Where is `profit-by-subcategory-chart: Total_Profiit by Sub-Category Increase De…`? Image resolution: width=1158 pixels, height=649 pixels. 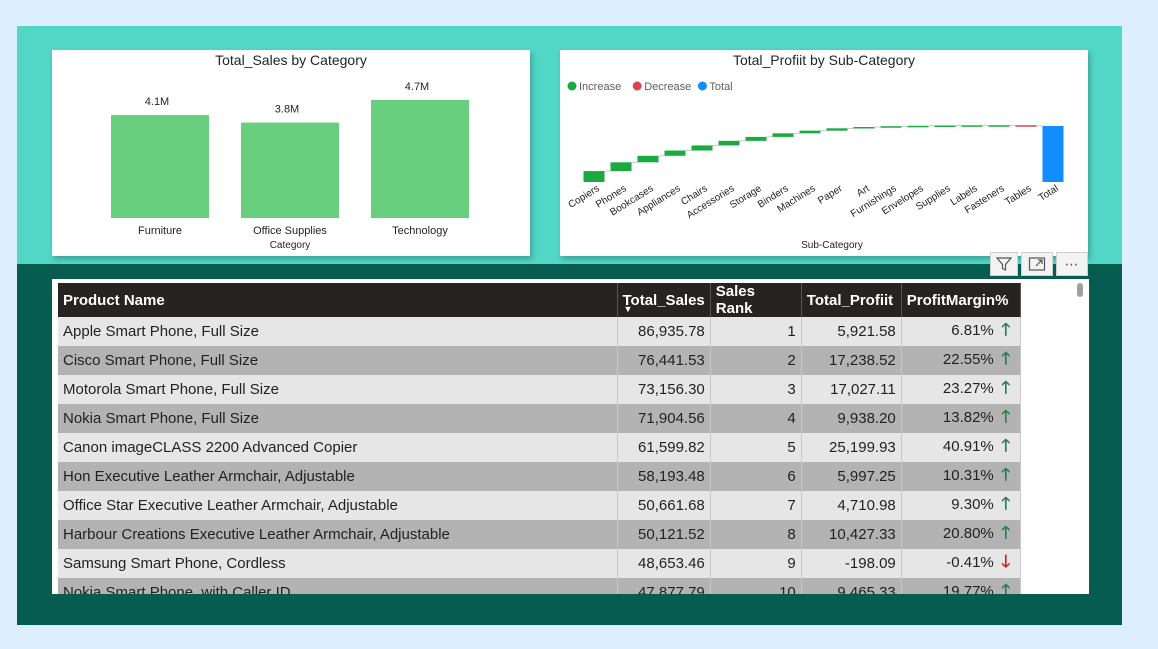
profit-by-subcategory-chart: Total_Profiit by Sub-Category Increase De… is located at coordinates (824, 153).